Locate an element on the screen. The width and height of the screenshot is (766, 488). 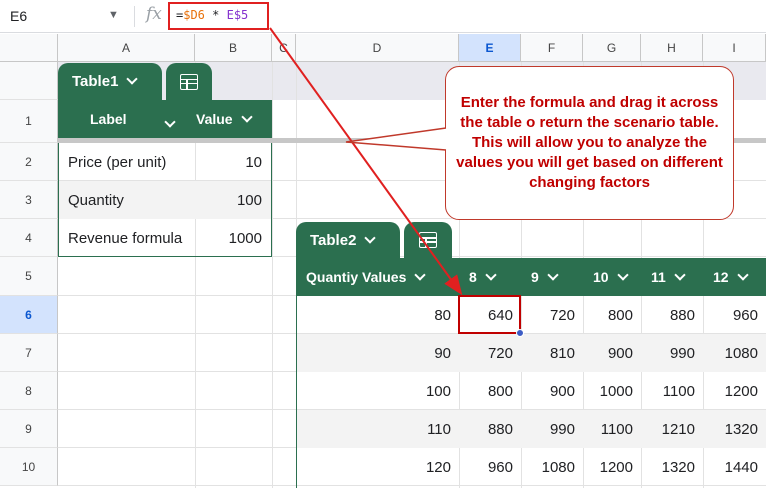
annotation-arrows is located at coordinates (366, 161).